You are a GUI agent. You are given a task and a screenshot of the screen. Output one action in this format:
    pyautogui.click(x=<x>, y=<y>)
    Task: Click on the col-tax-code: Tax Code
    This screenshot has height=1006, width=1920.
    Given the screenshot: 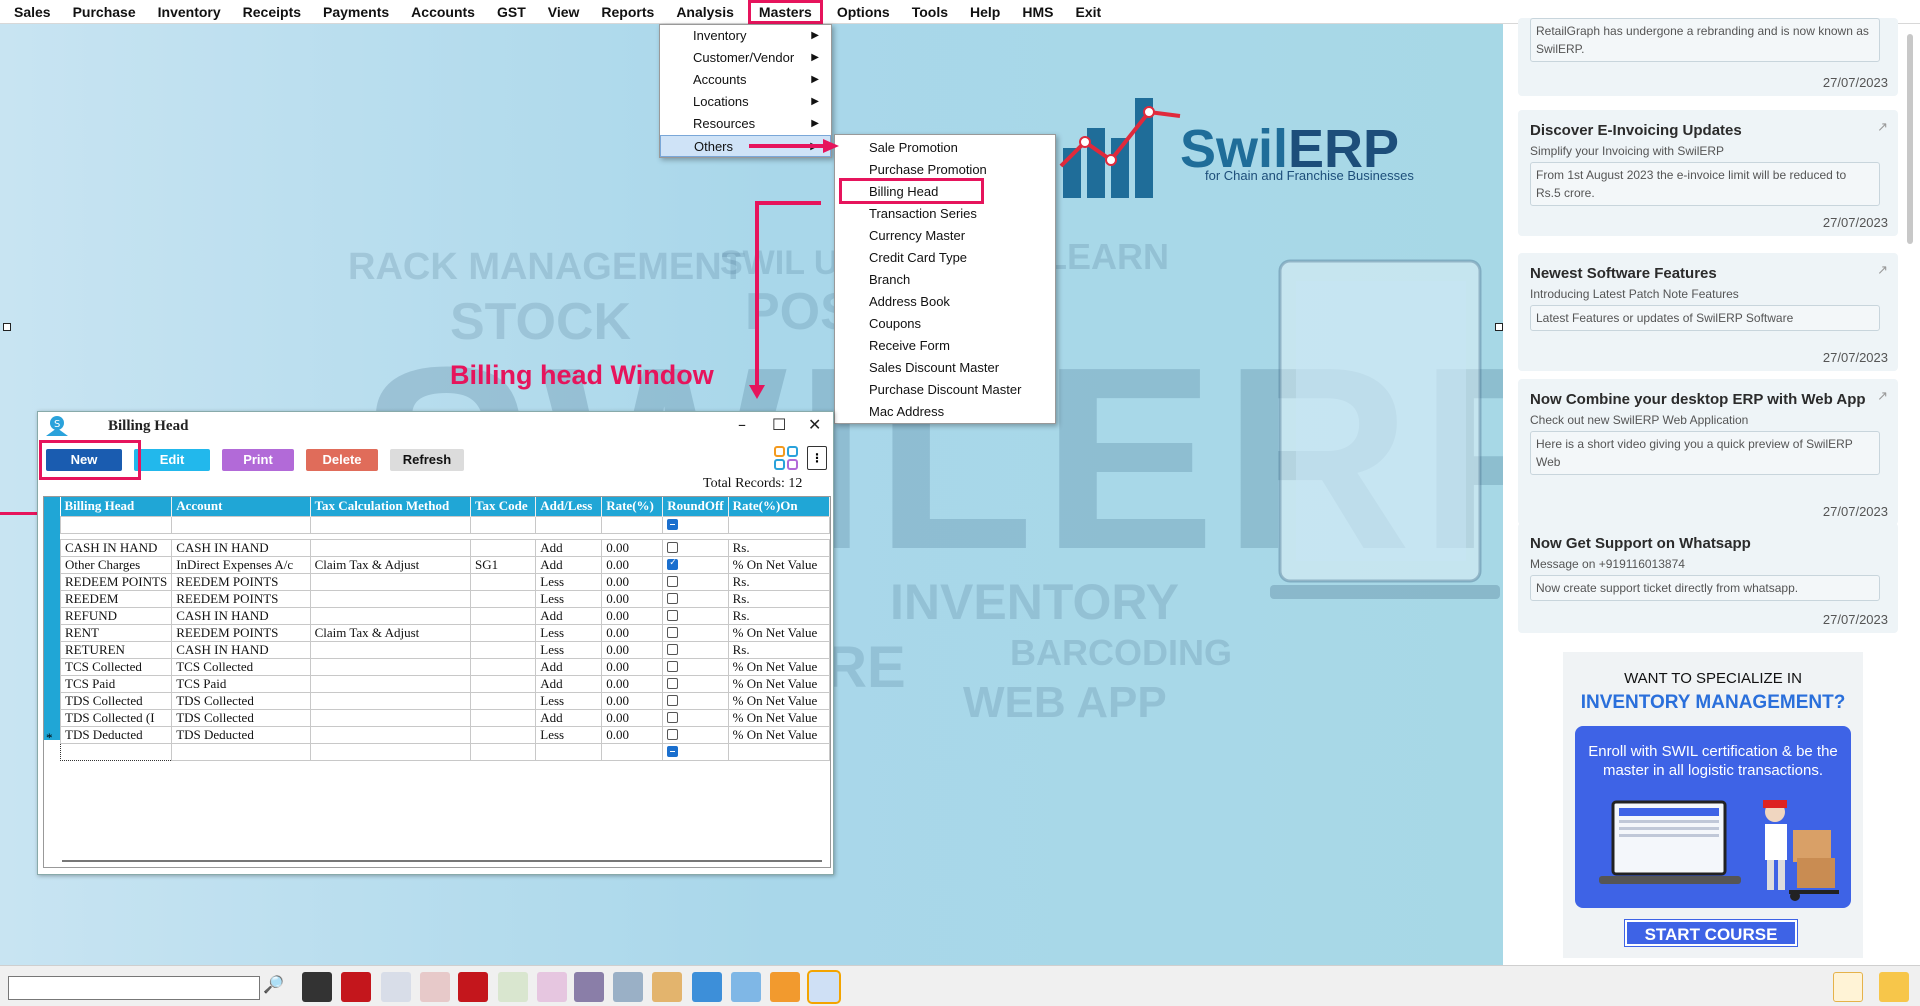 What is the action you would take?
    pyautogui.click(x=503, y=506)
    